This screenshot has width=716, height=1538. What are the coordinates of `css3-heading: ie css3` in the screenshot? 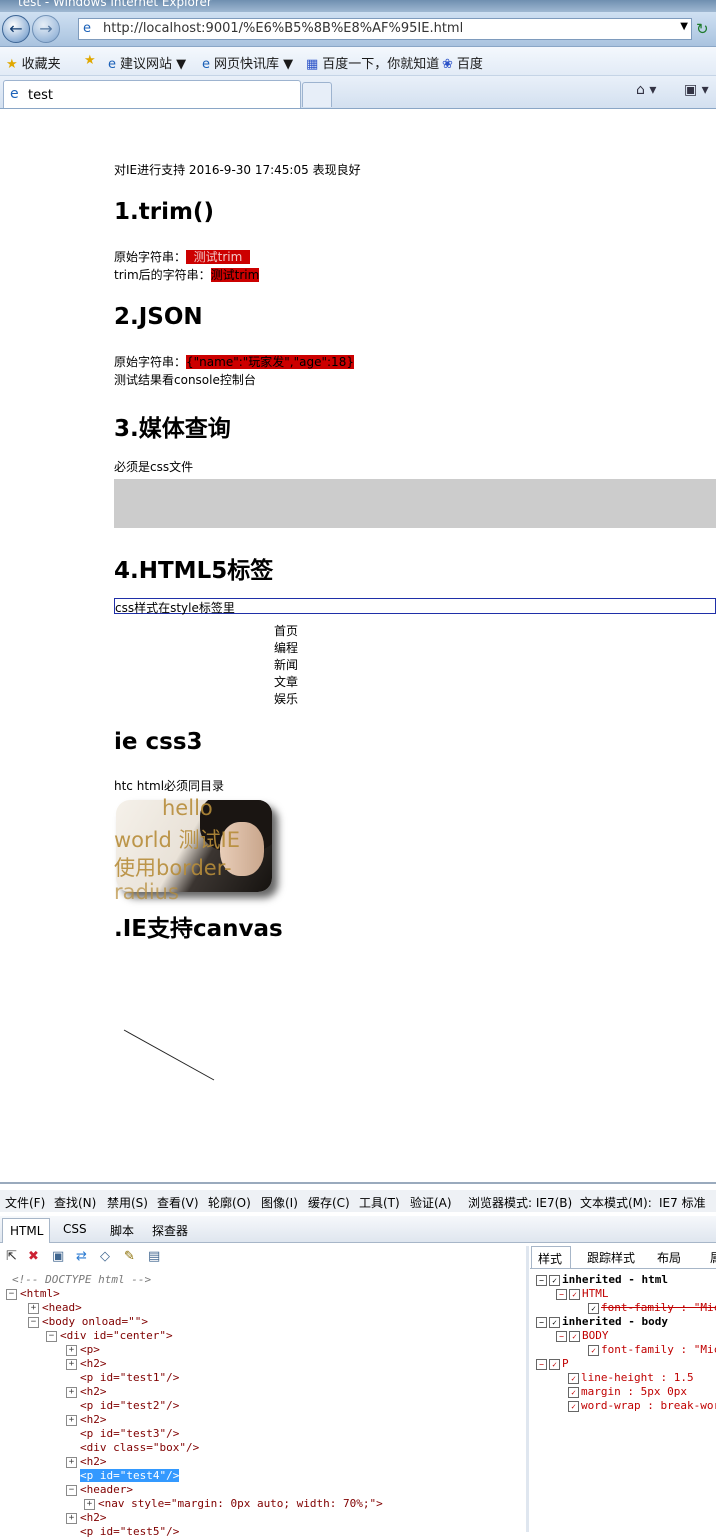 It's located at (158, 742).